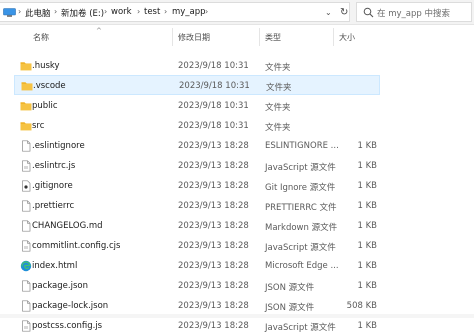 This screenshot has height=336, width=474. I want to click on file-size: 508 KB, so click(361, 306).